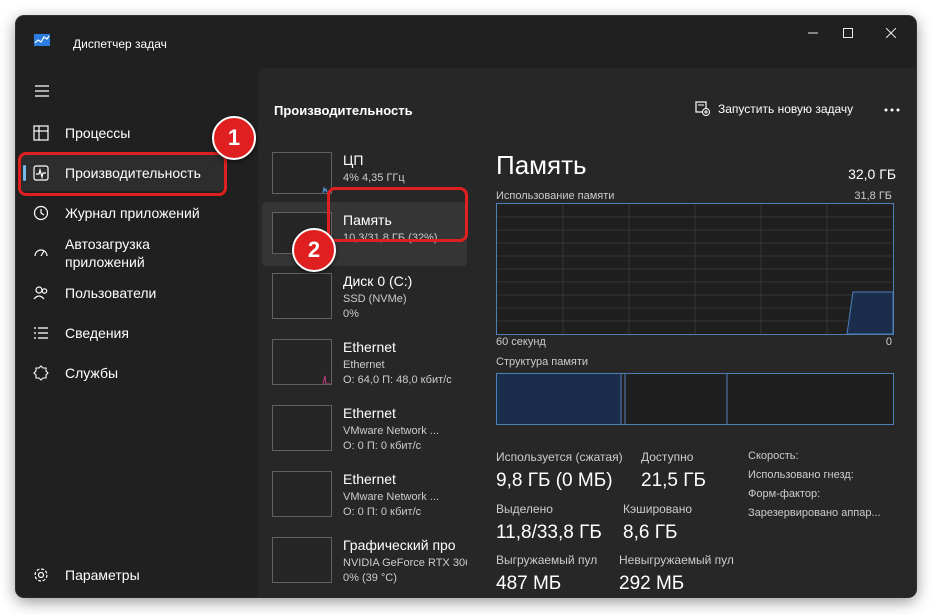  I want to click on sidebar-item-label: Журнал приложений, so click(132, 213).